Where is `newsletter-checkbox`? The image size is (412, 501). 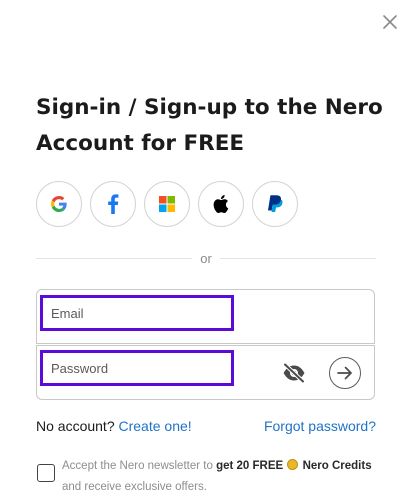 newsletter-checkbox is located at coordinates (46, 473).